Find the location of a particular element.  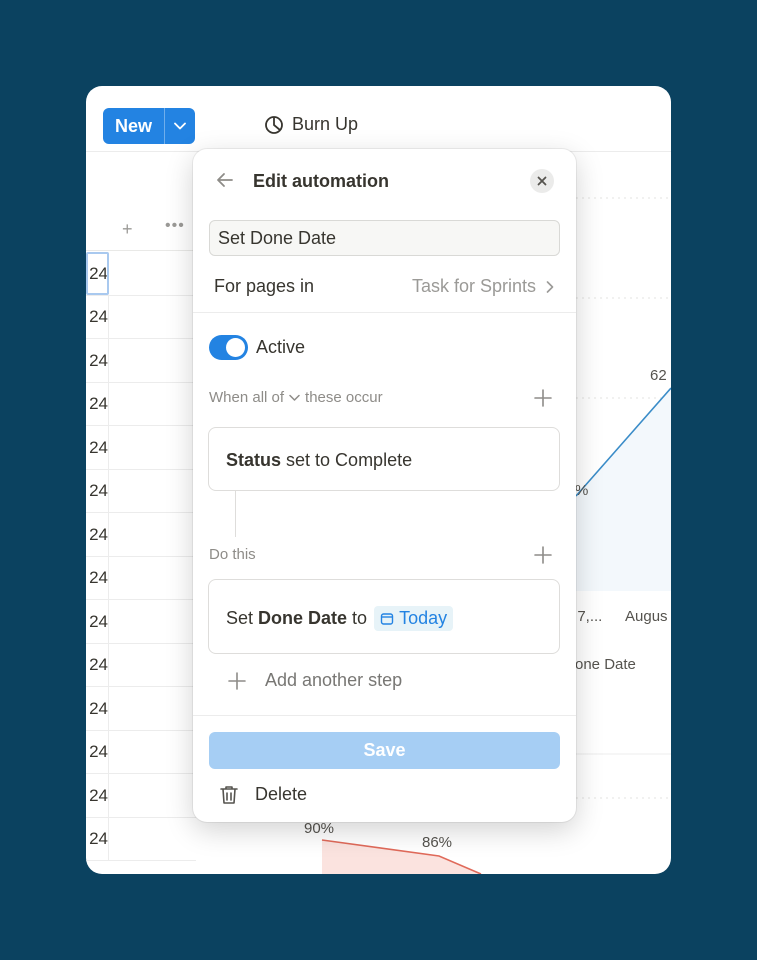

close-icon is located at coordinates (542, 181).